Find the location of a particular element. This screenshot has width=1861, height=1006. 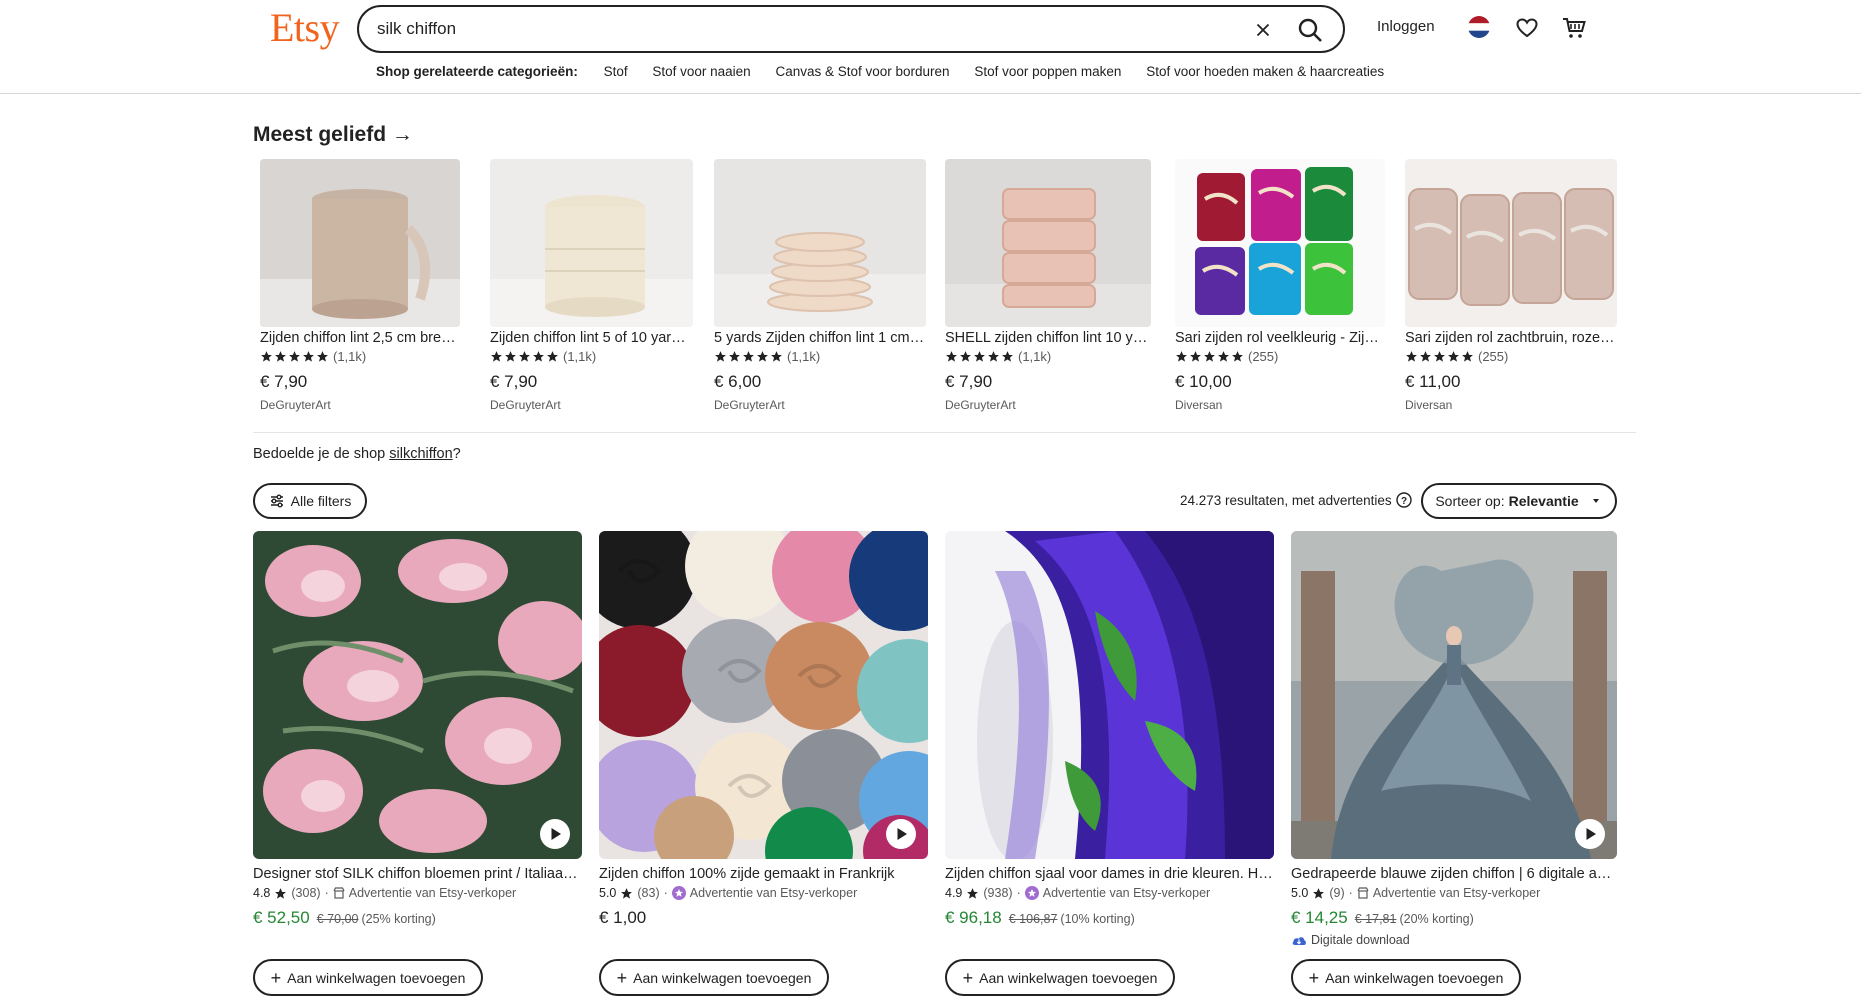

all-filters-button: Alle filters is located at coordinates (310, 501).